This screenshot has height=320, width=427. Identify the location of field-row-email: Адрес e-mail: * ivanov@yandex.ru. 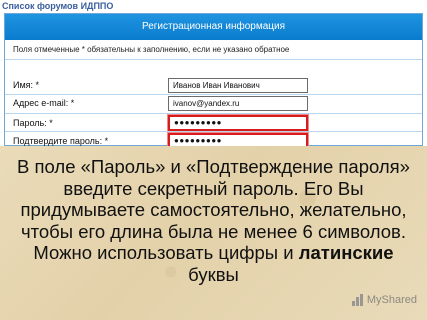
(213, 103).